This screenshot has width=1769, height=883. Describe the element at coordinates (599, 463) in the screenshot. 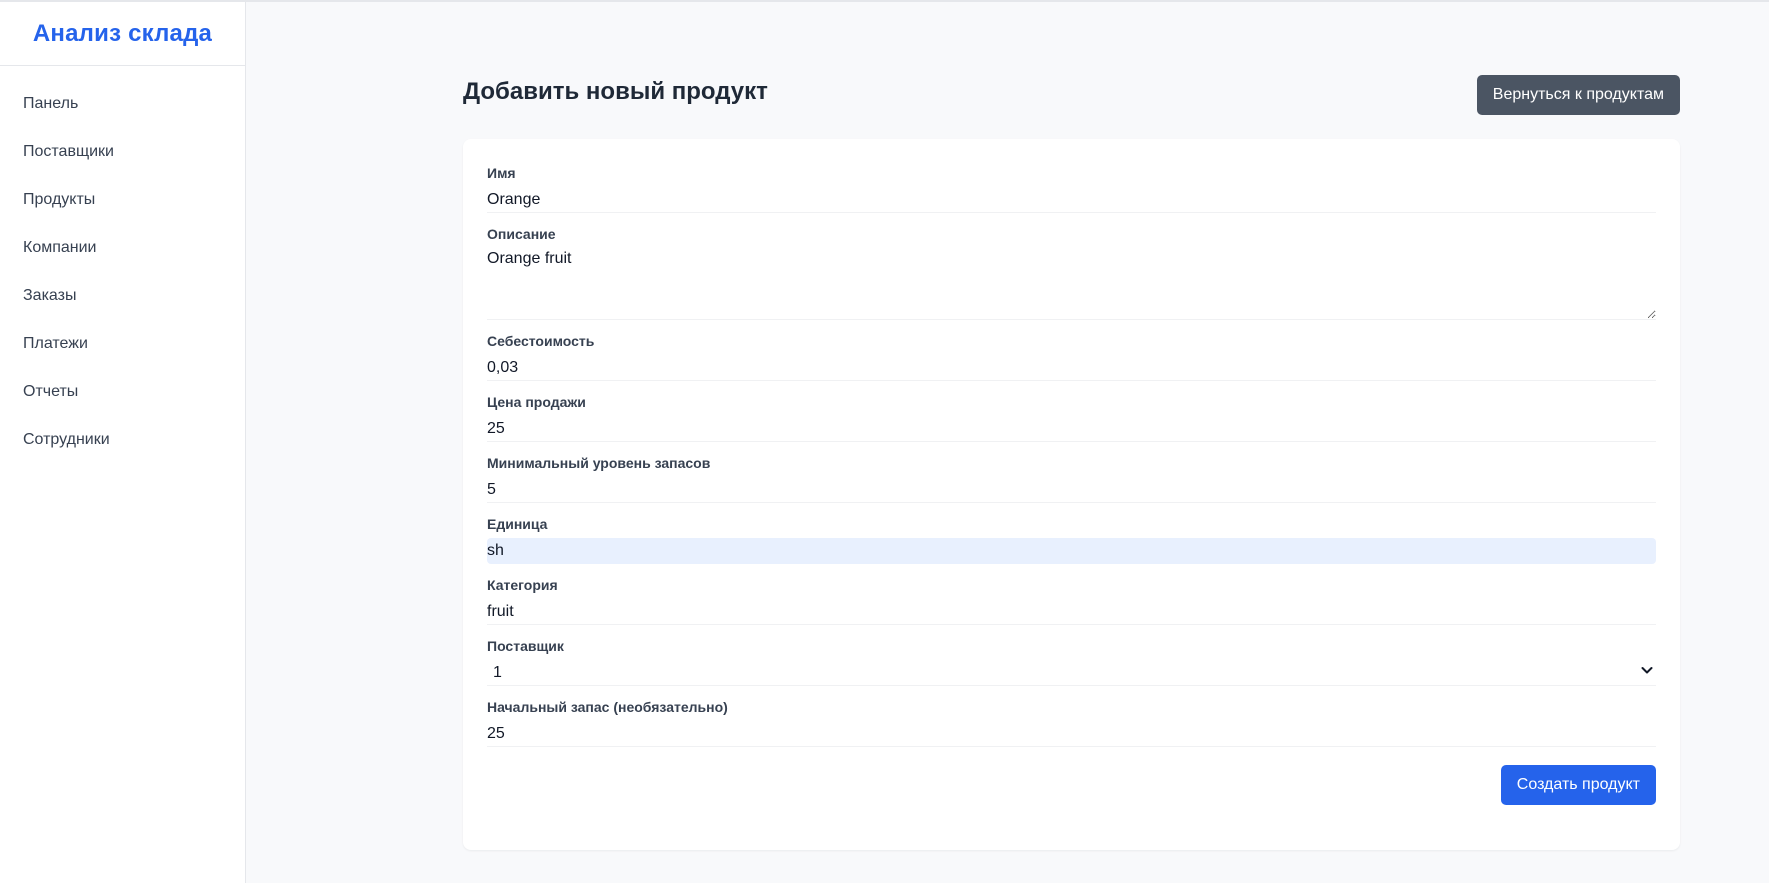

I see `min-stock-label: Минимальный уровень запасов` at that location.